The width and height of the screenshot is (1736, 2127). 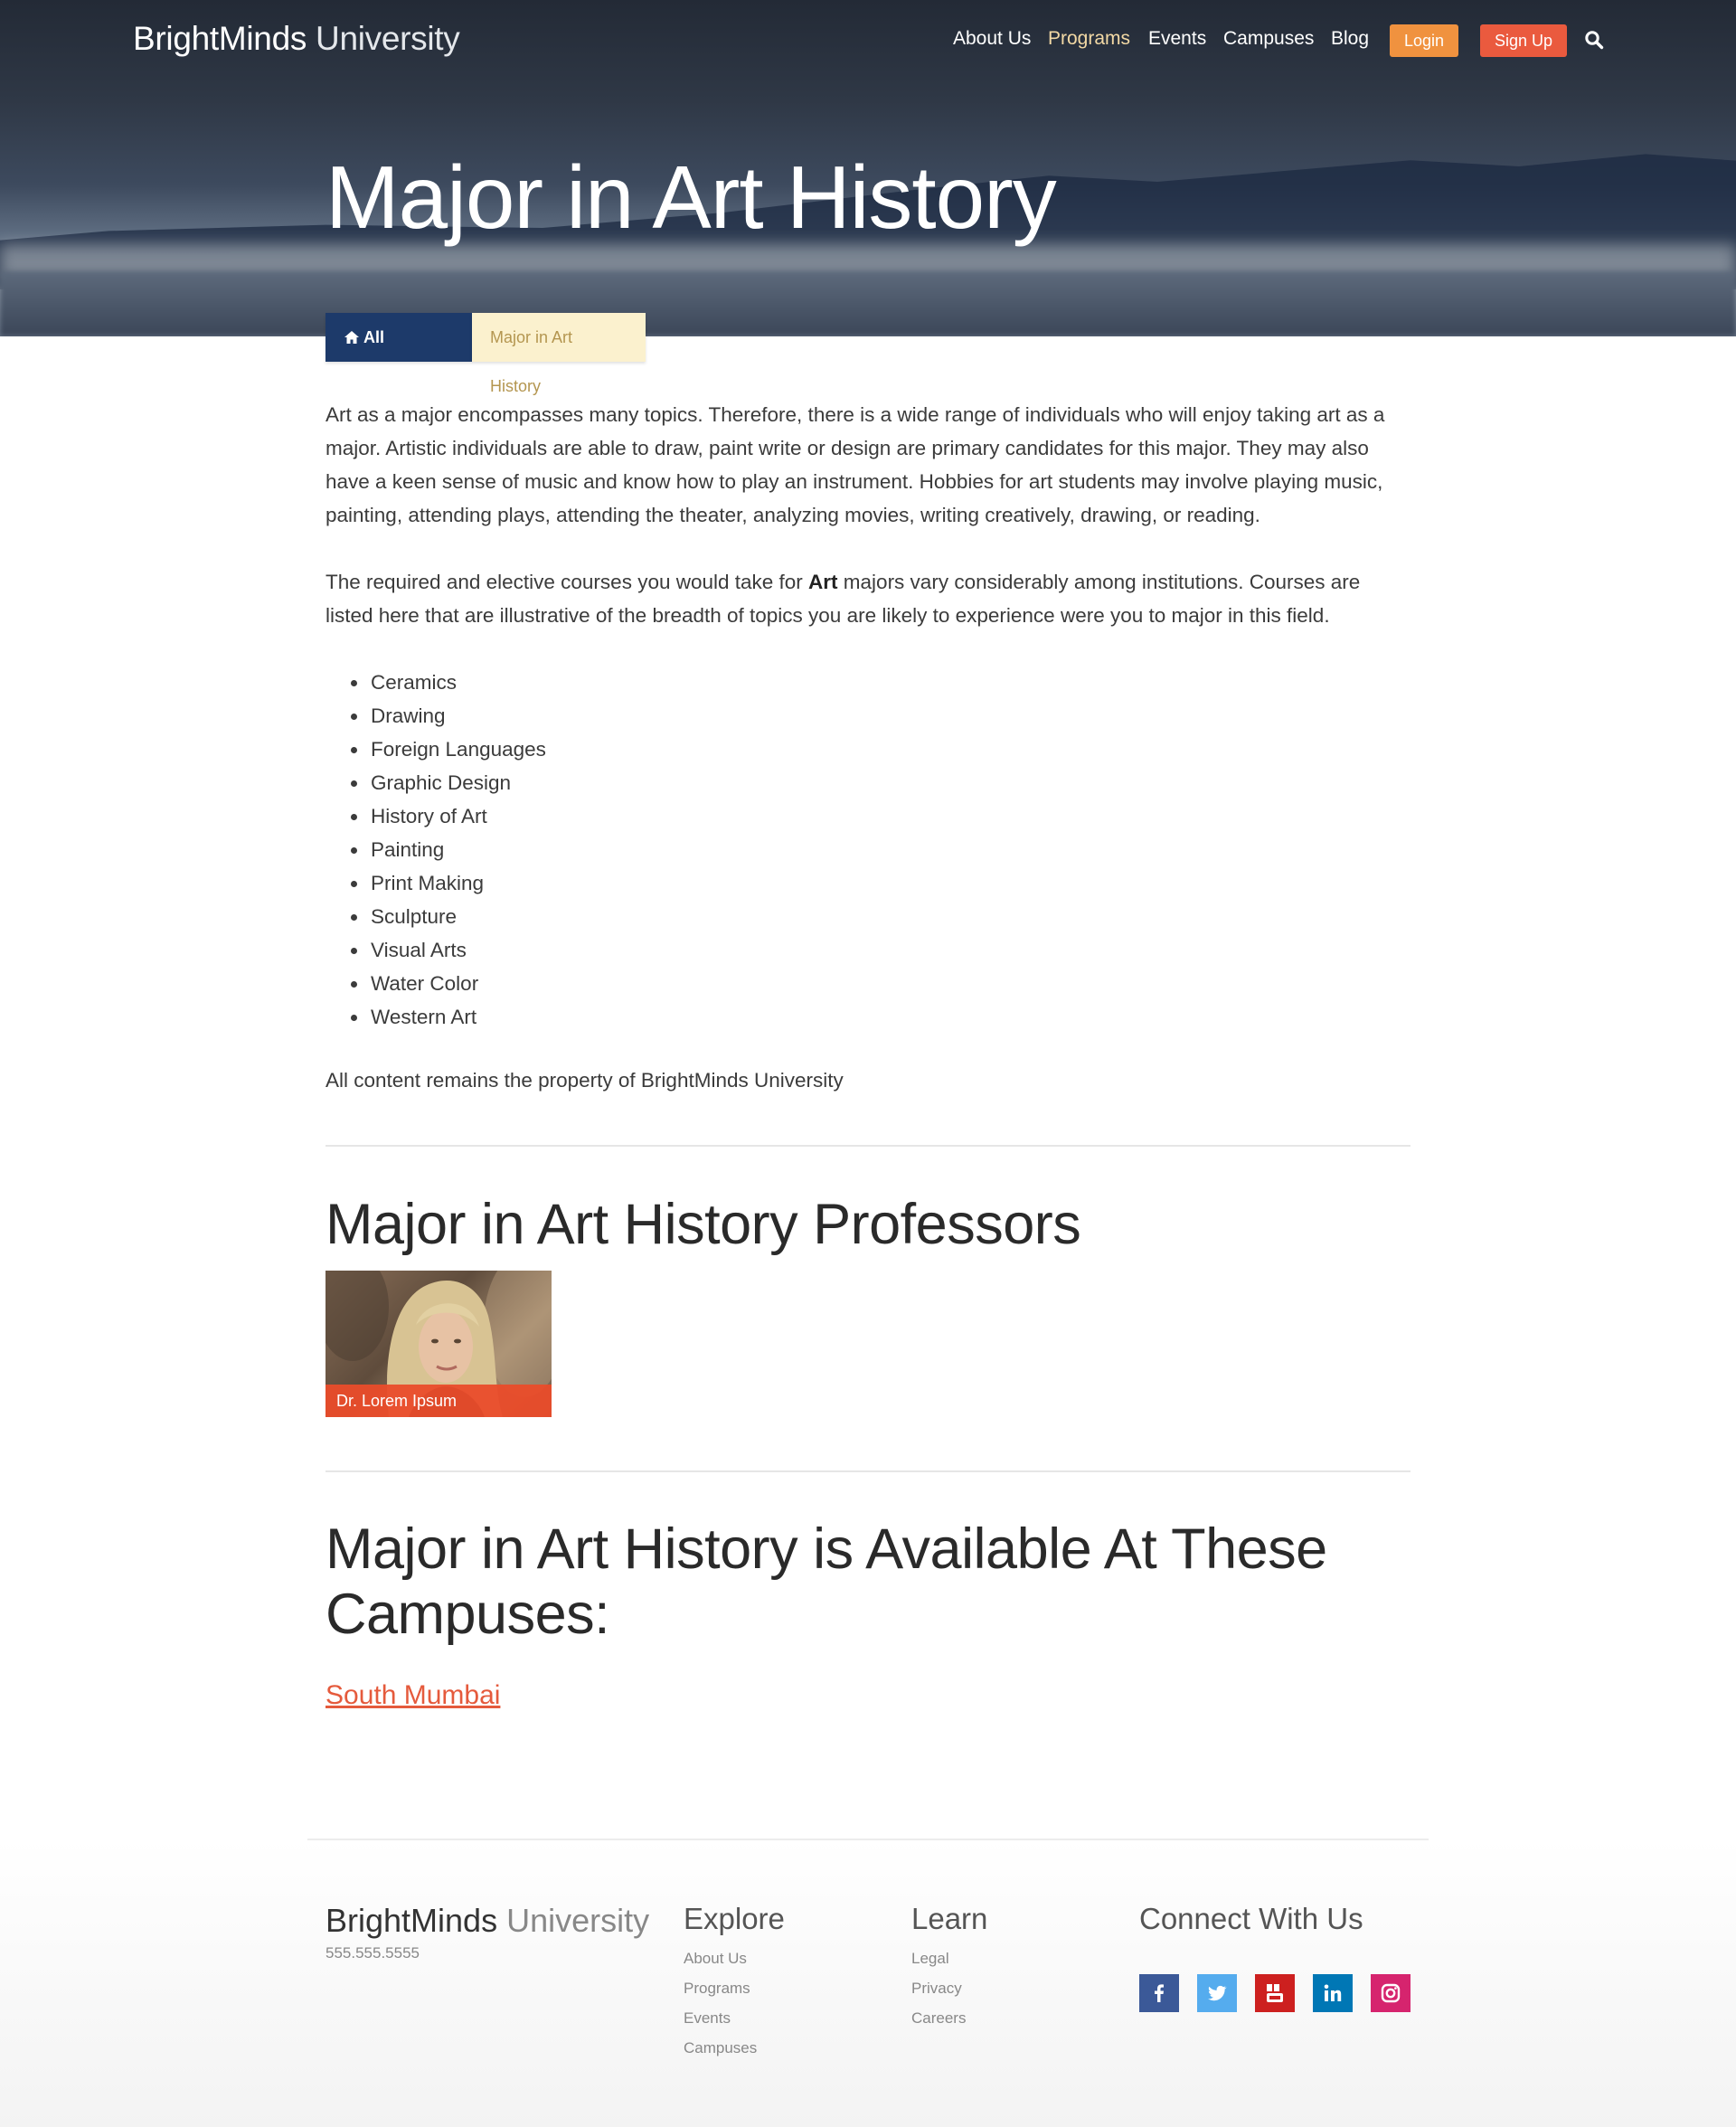 I want to click on list-item: Sculpture, so click(x=868, y=917).